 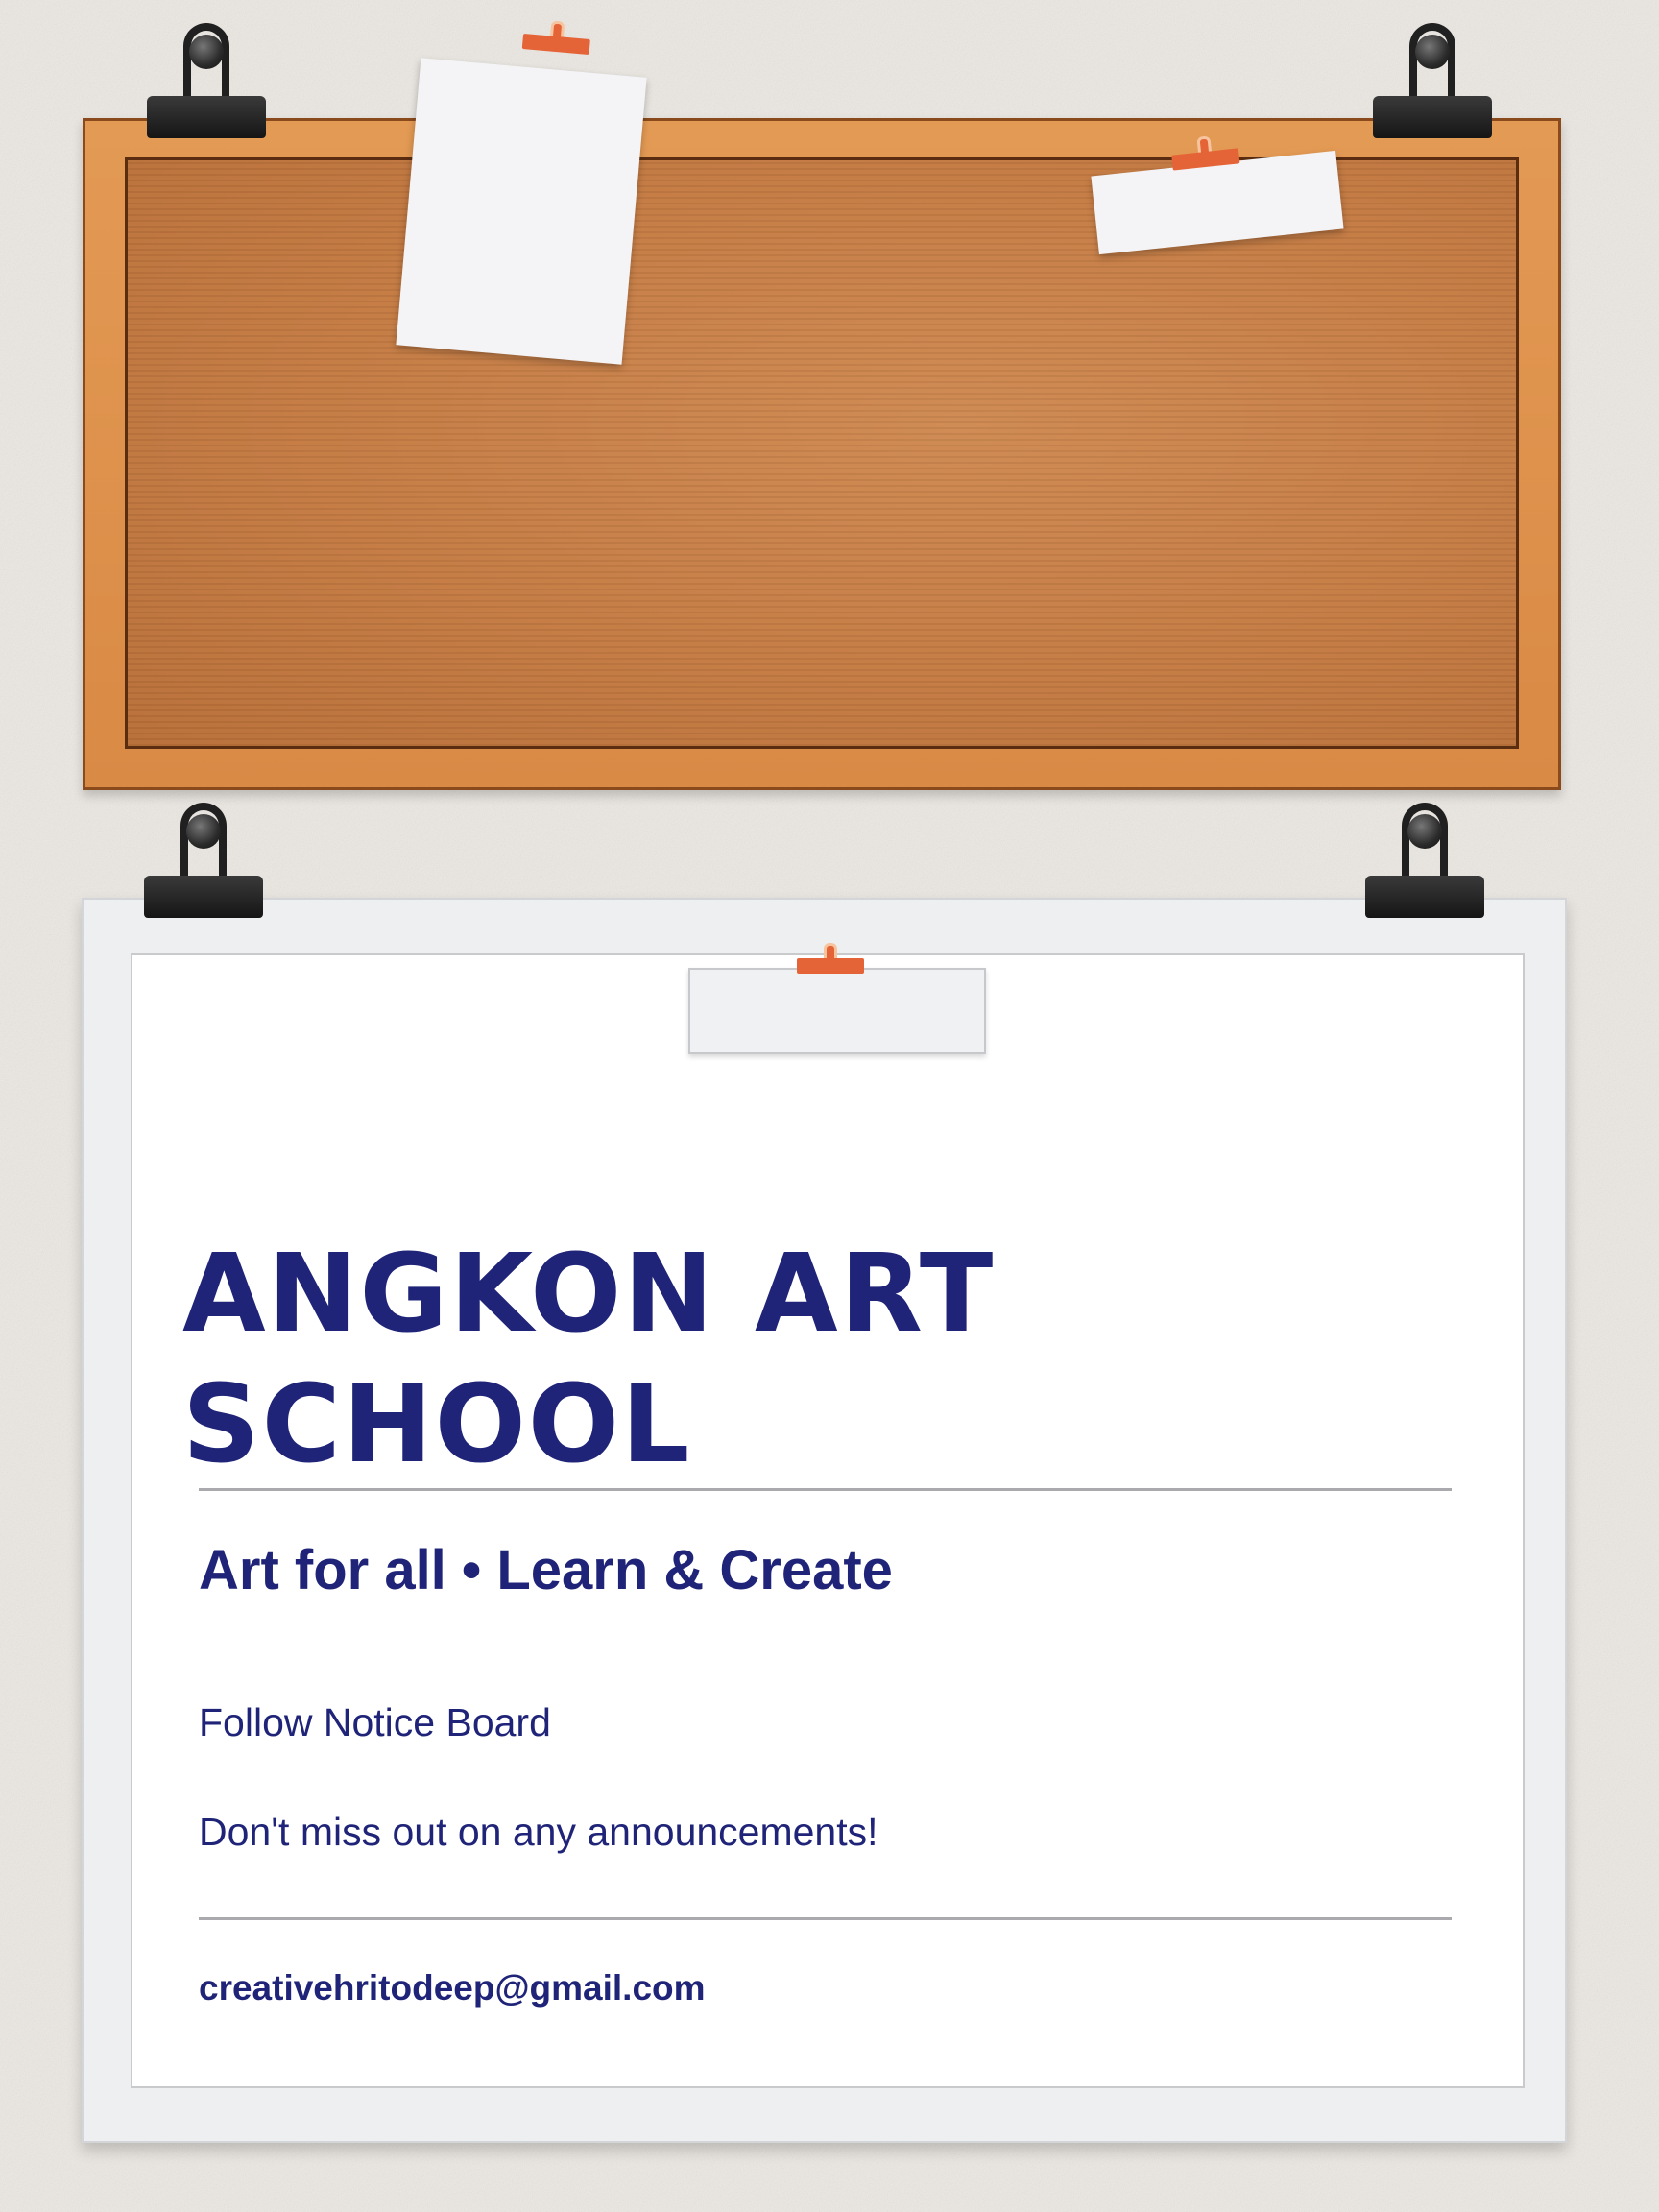 I want to click on tape-strip, so click(x=837, y=1011).